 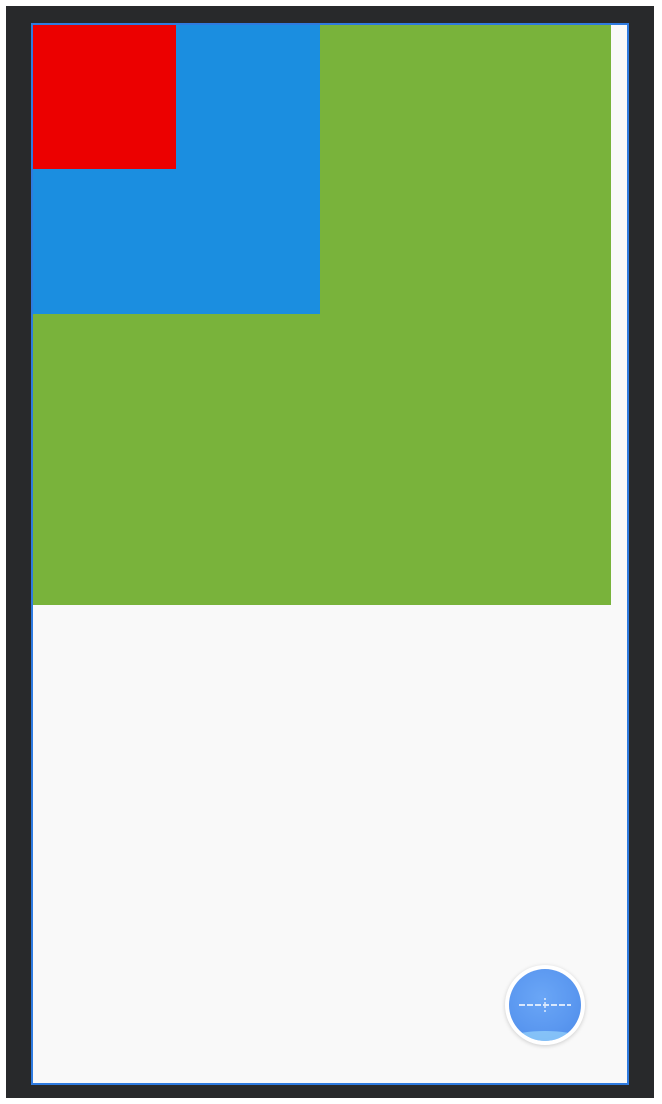 I want to click on fab-glow, so click(x=545, y=1036).